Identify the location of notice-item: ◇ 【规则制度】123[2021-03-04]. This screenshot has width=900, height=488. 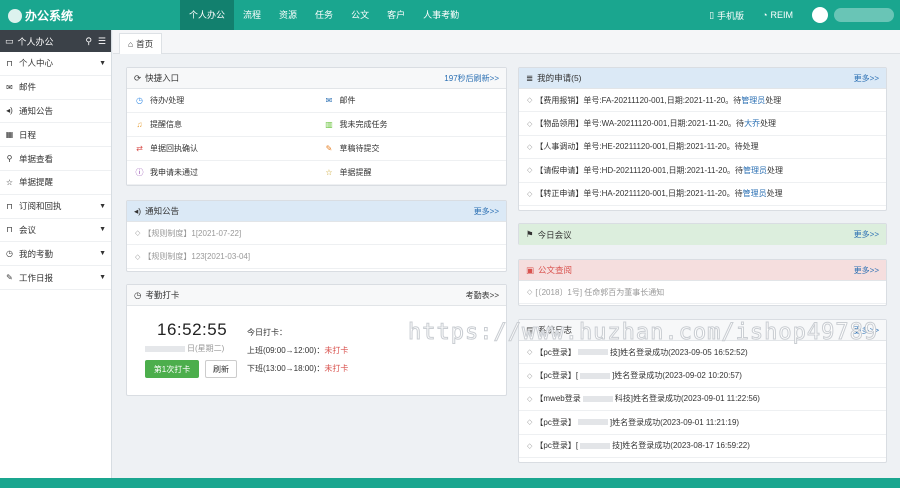
(316, 257).